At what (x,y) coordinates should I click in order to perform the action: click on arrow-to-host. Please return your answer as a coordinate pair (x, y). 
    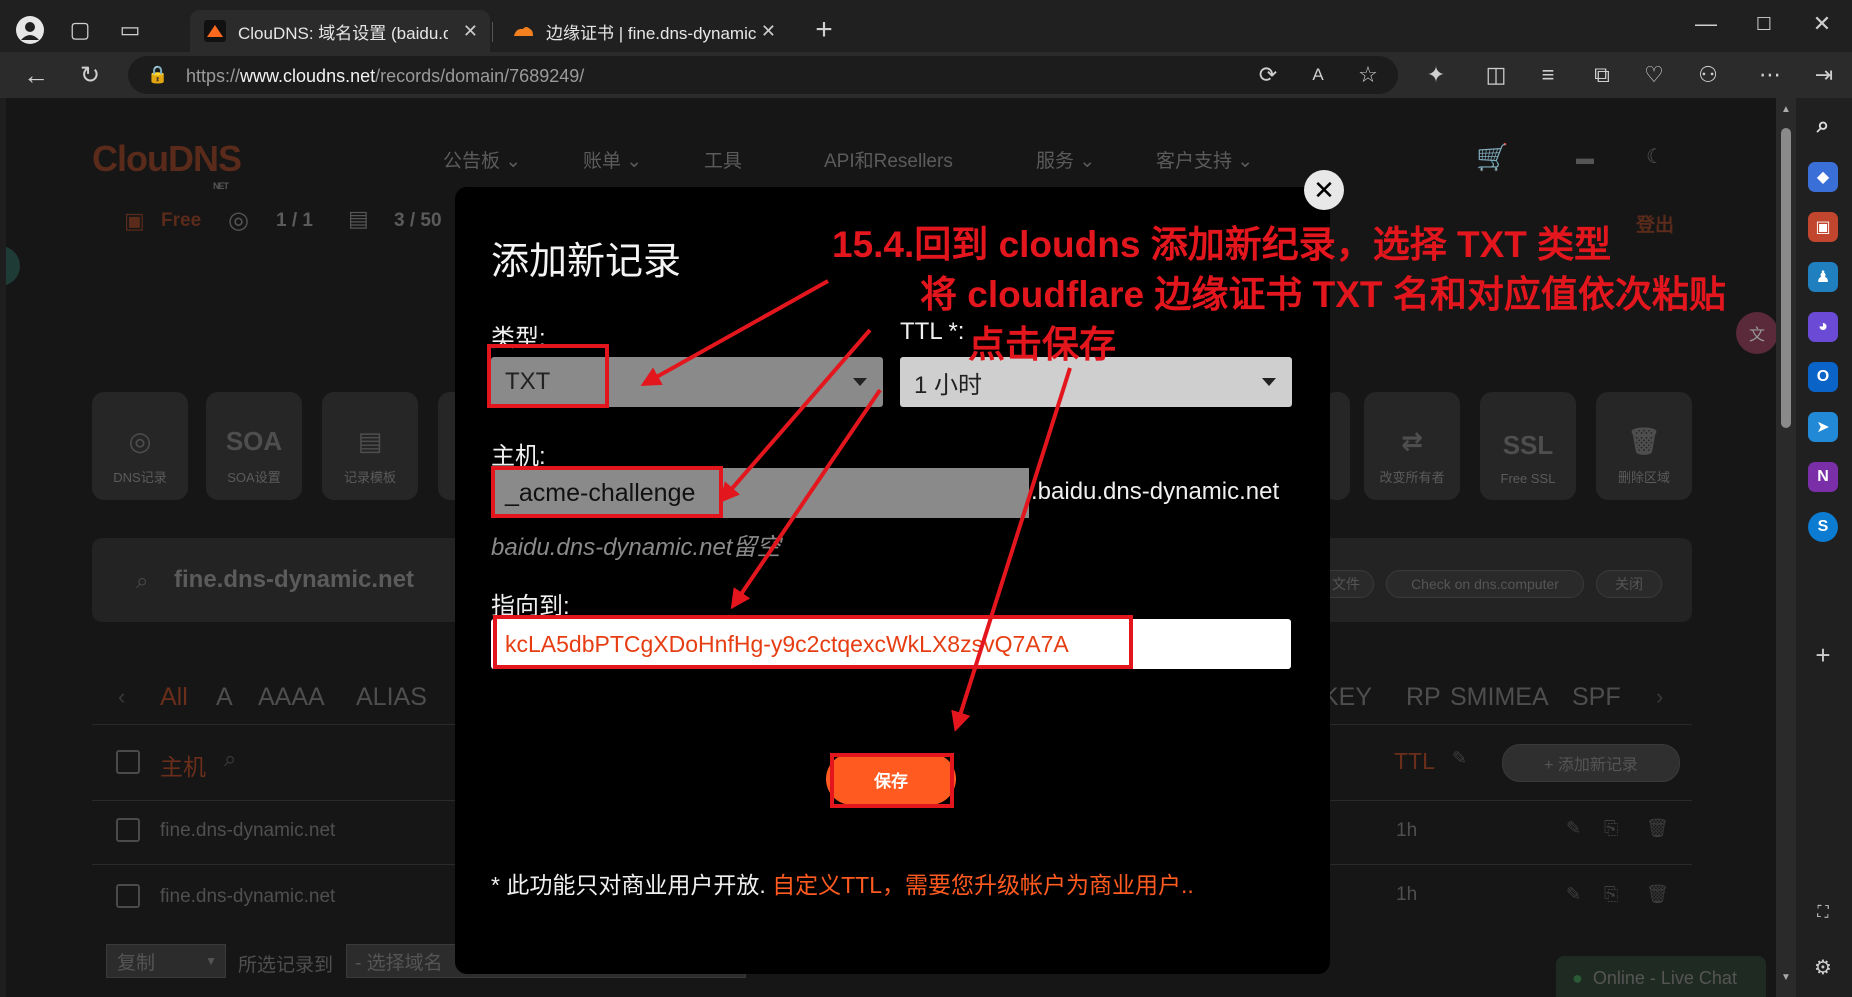
    Looking at the image, I should click on (795, 416).